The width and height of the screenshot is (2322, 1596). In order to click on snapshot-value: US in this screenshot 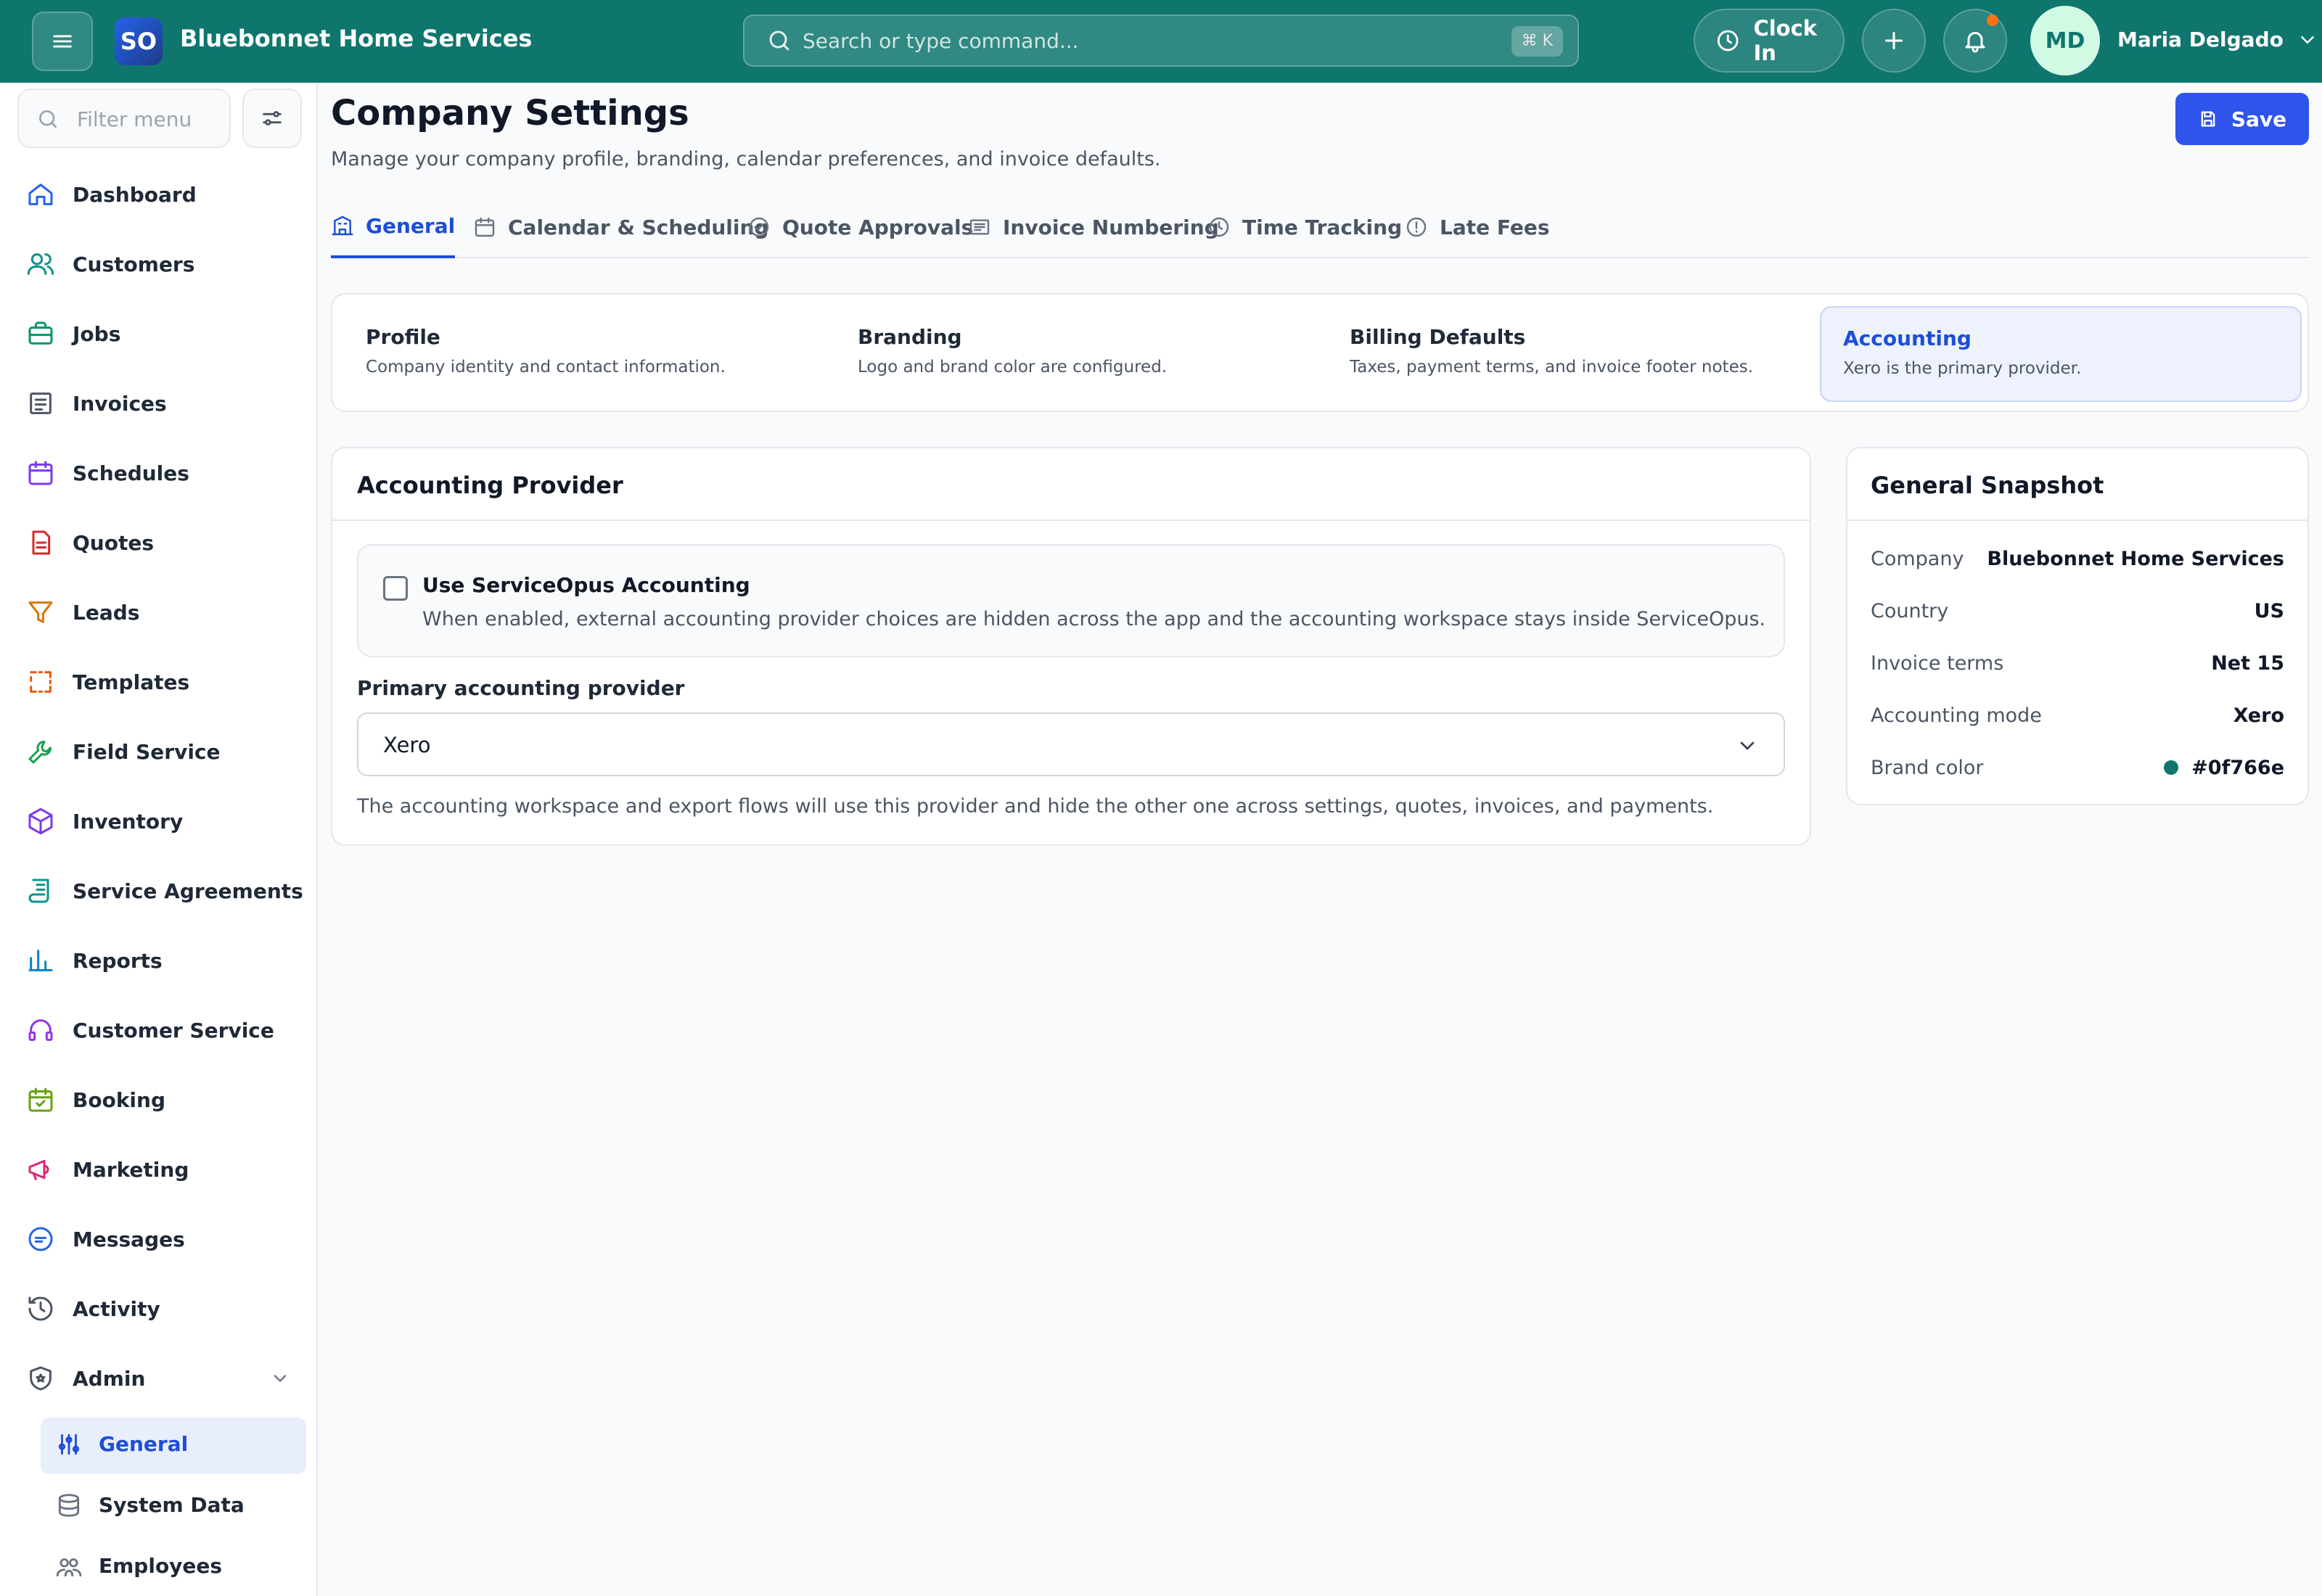, I will do `click(2269, 611)`.